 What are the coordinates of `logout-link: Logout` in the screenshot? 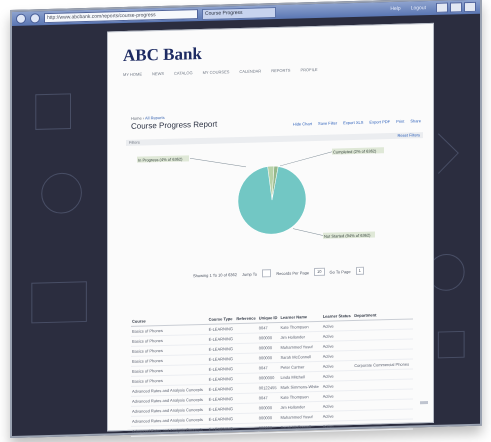 It's located at (418, 8).